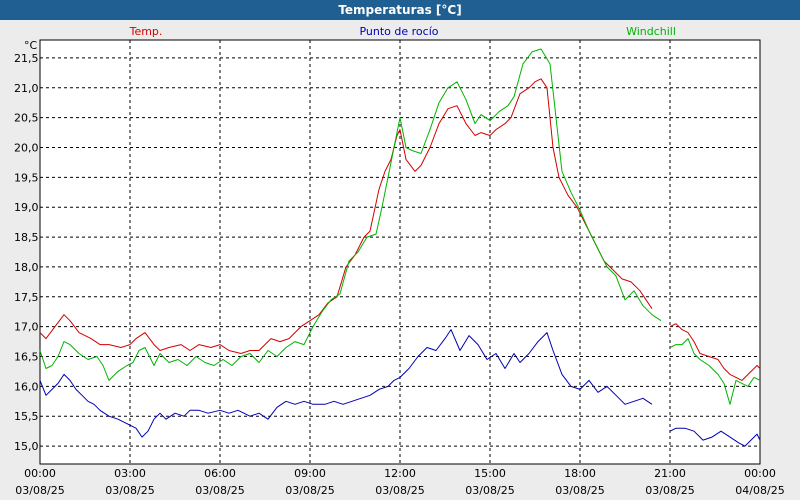 This screenshot has width=800, height=500. Describe the element at coordinates (26, 88) in the screenshot. I see `y-tick-label: 21,0` at that location.